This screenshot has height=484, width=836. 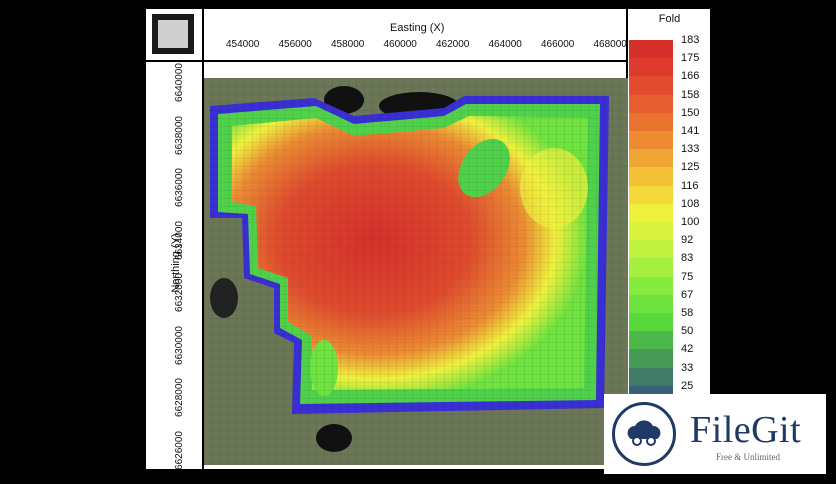 I want to click on window-layout-icon, so click(x=173, y=34).